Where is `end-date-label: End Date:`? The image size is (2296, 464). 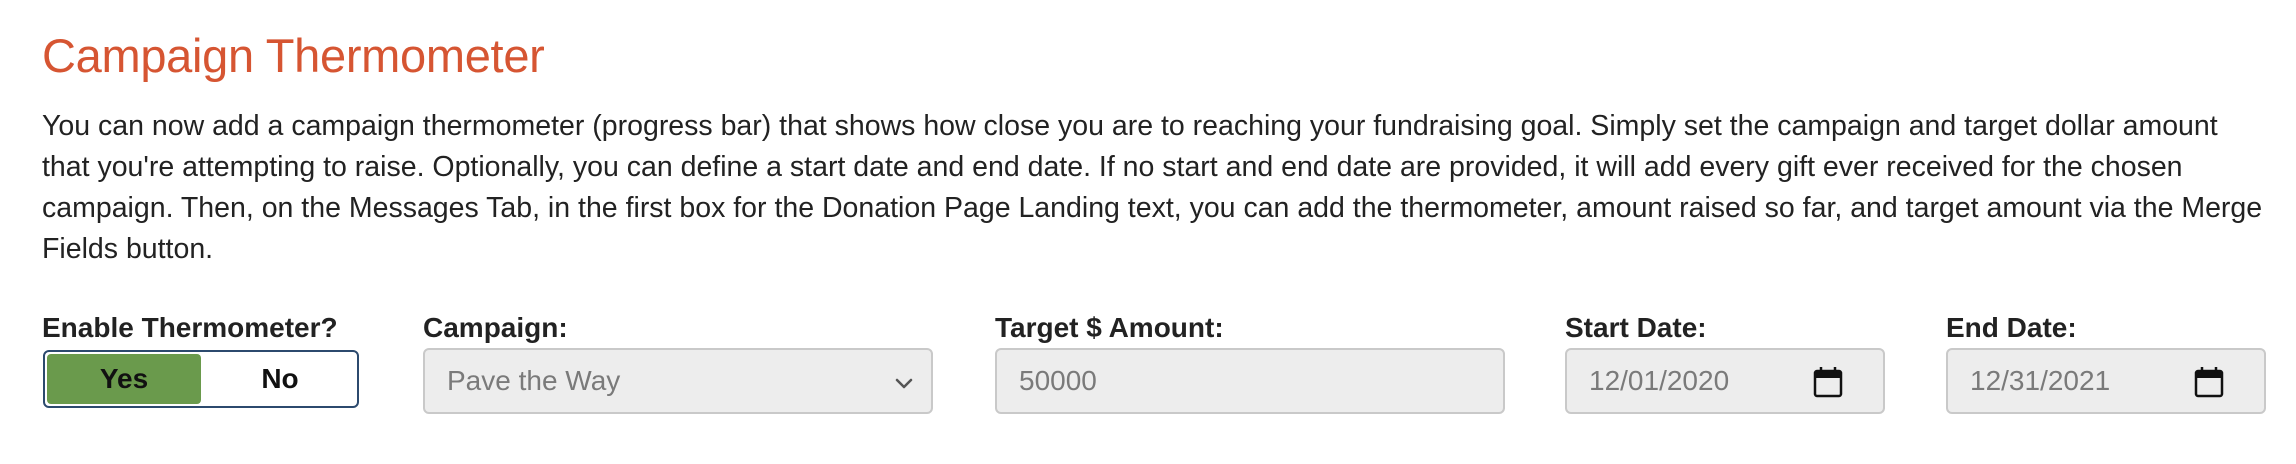 end-date-label: End Date: is located at coordinates (2011, 327).